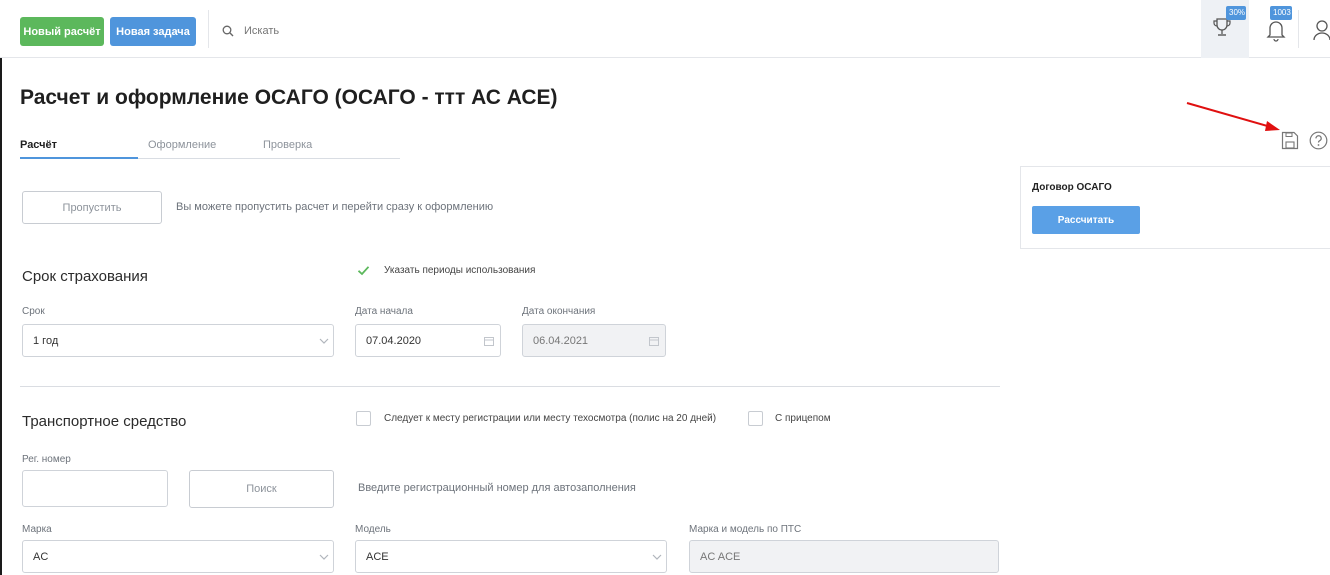 This screenshot has height=575, width=1330. Describe the element at coordinates (85, 276) in the screenshot. I see `insurance-term-title: Срок страхования` at that location.